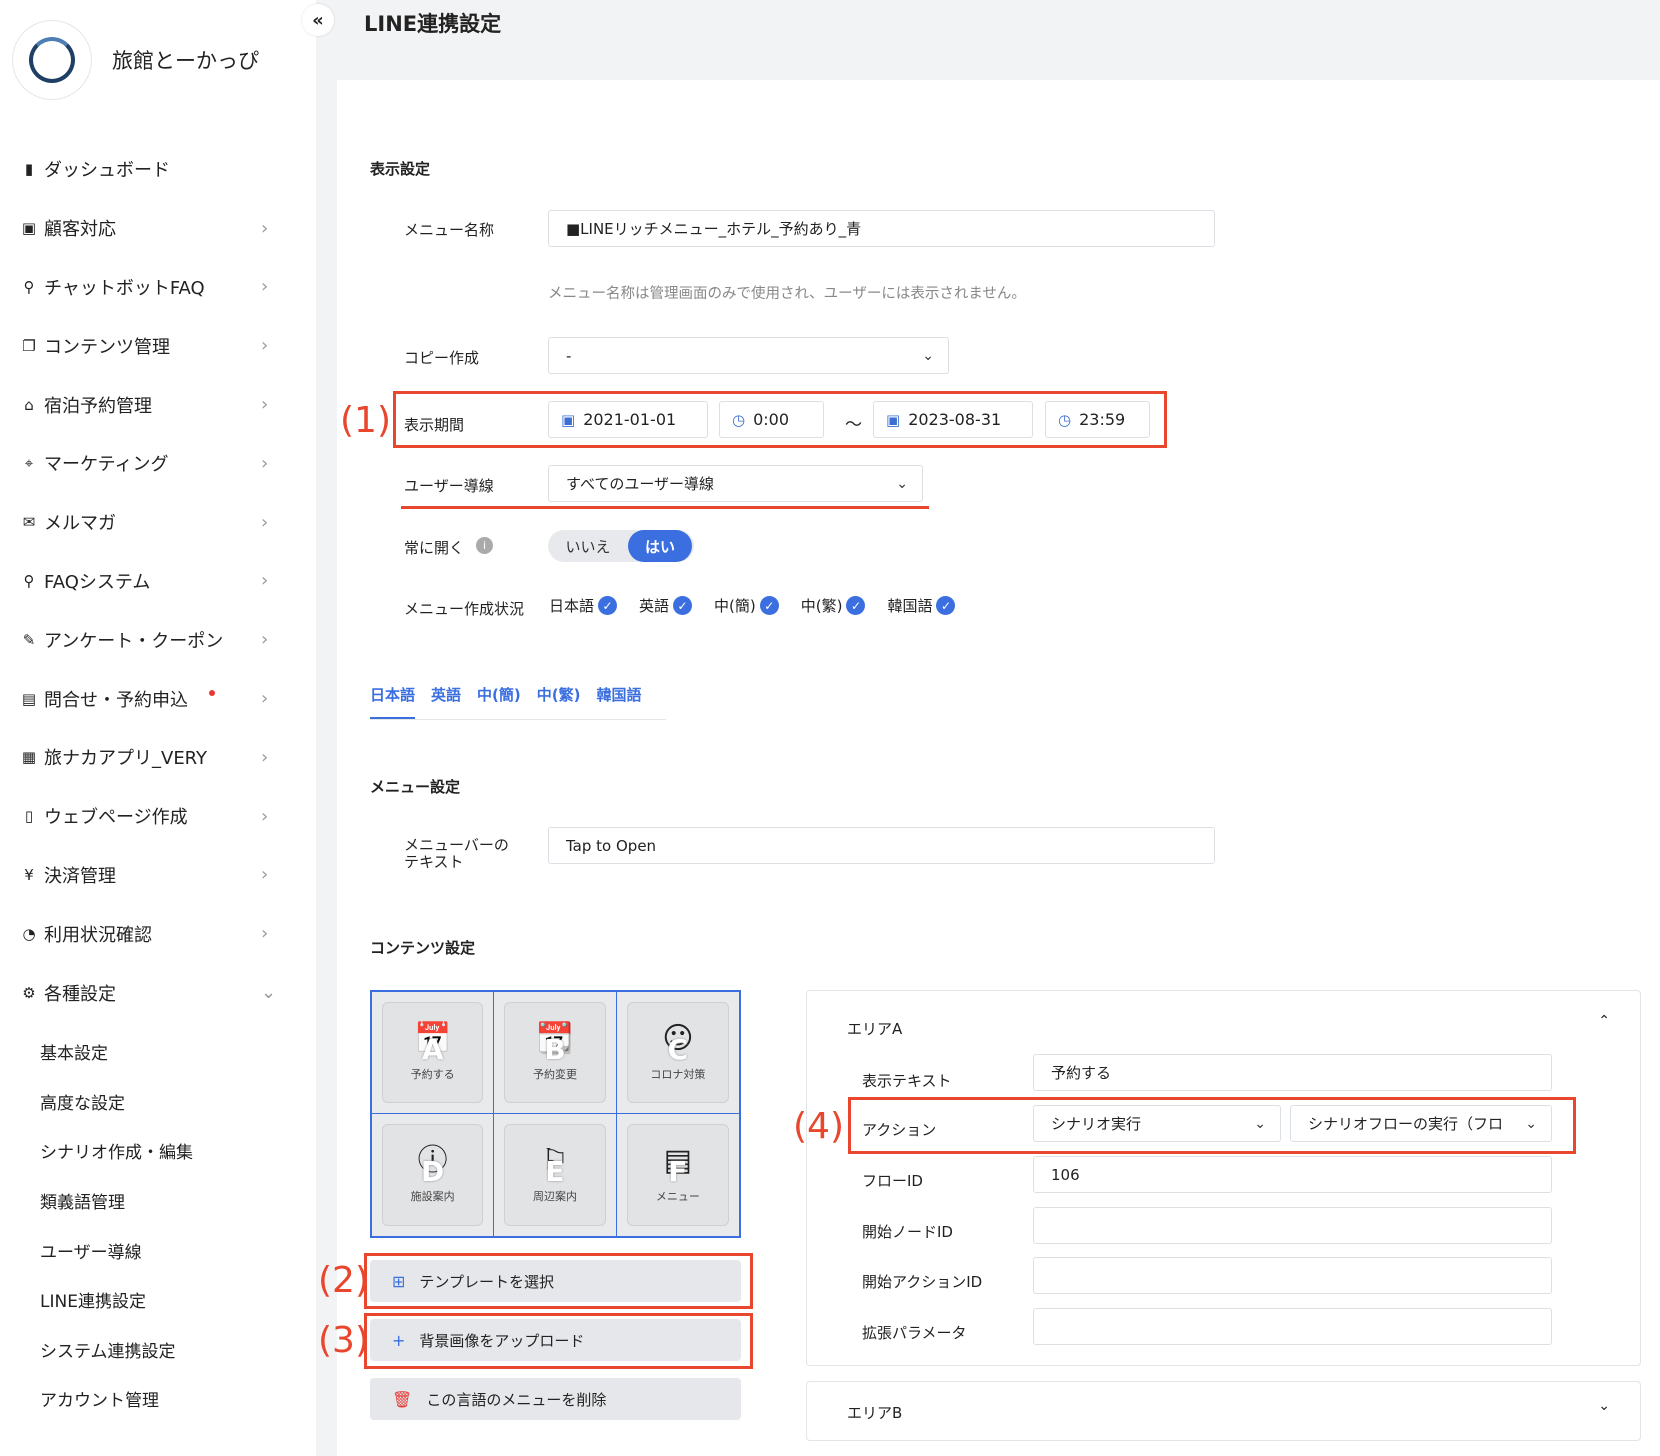 This screenshot has width=1660, height=1456. Describe the element at coordinates (449, 486) in the screenshot. I see `user-flow-label: ユーザー導線` at that location.